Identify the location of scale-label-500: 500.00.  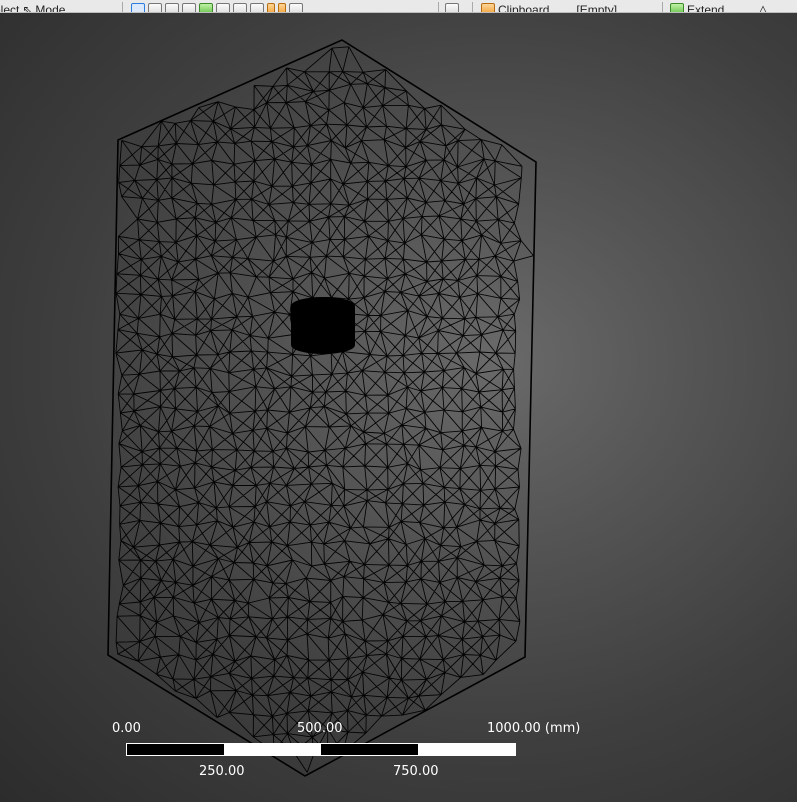
(320, 728).